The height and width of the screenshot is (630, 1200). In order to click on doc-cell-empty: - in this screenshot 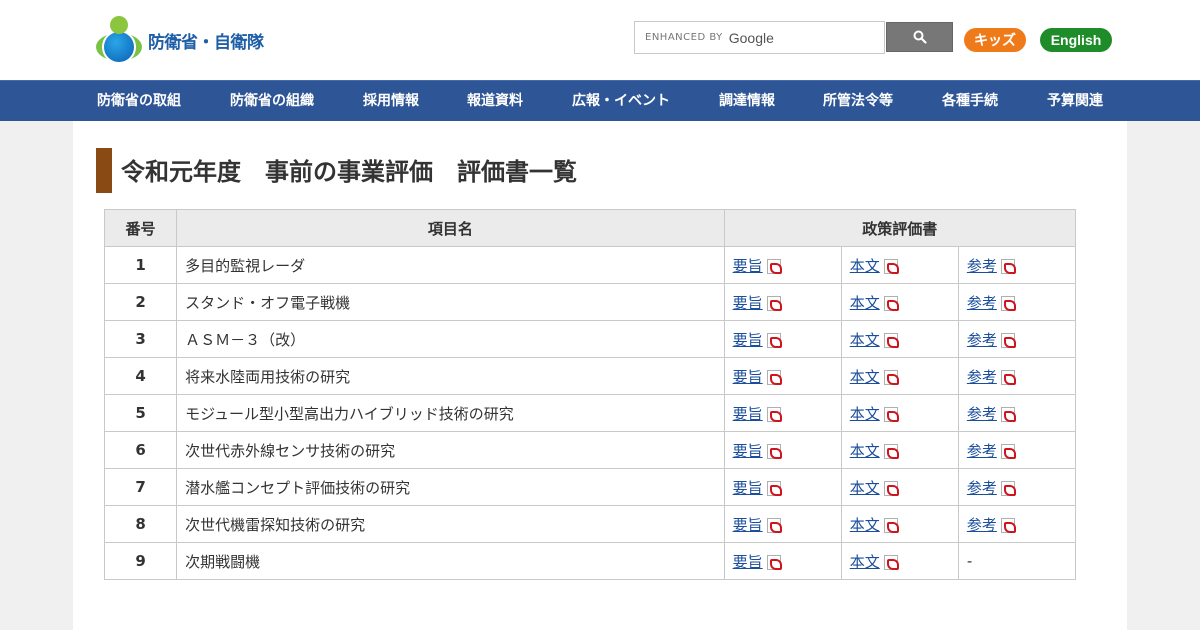, I will do `click(1017, 561)`.